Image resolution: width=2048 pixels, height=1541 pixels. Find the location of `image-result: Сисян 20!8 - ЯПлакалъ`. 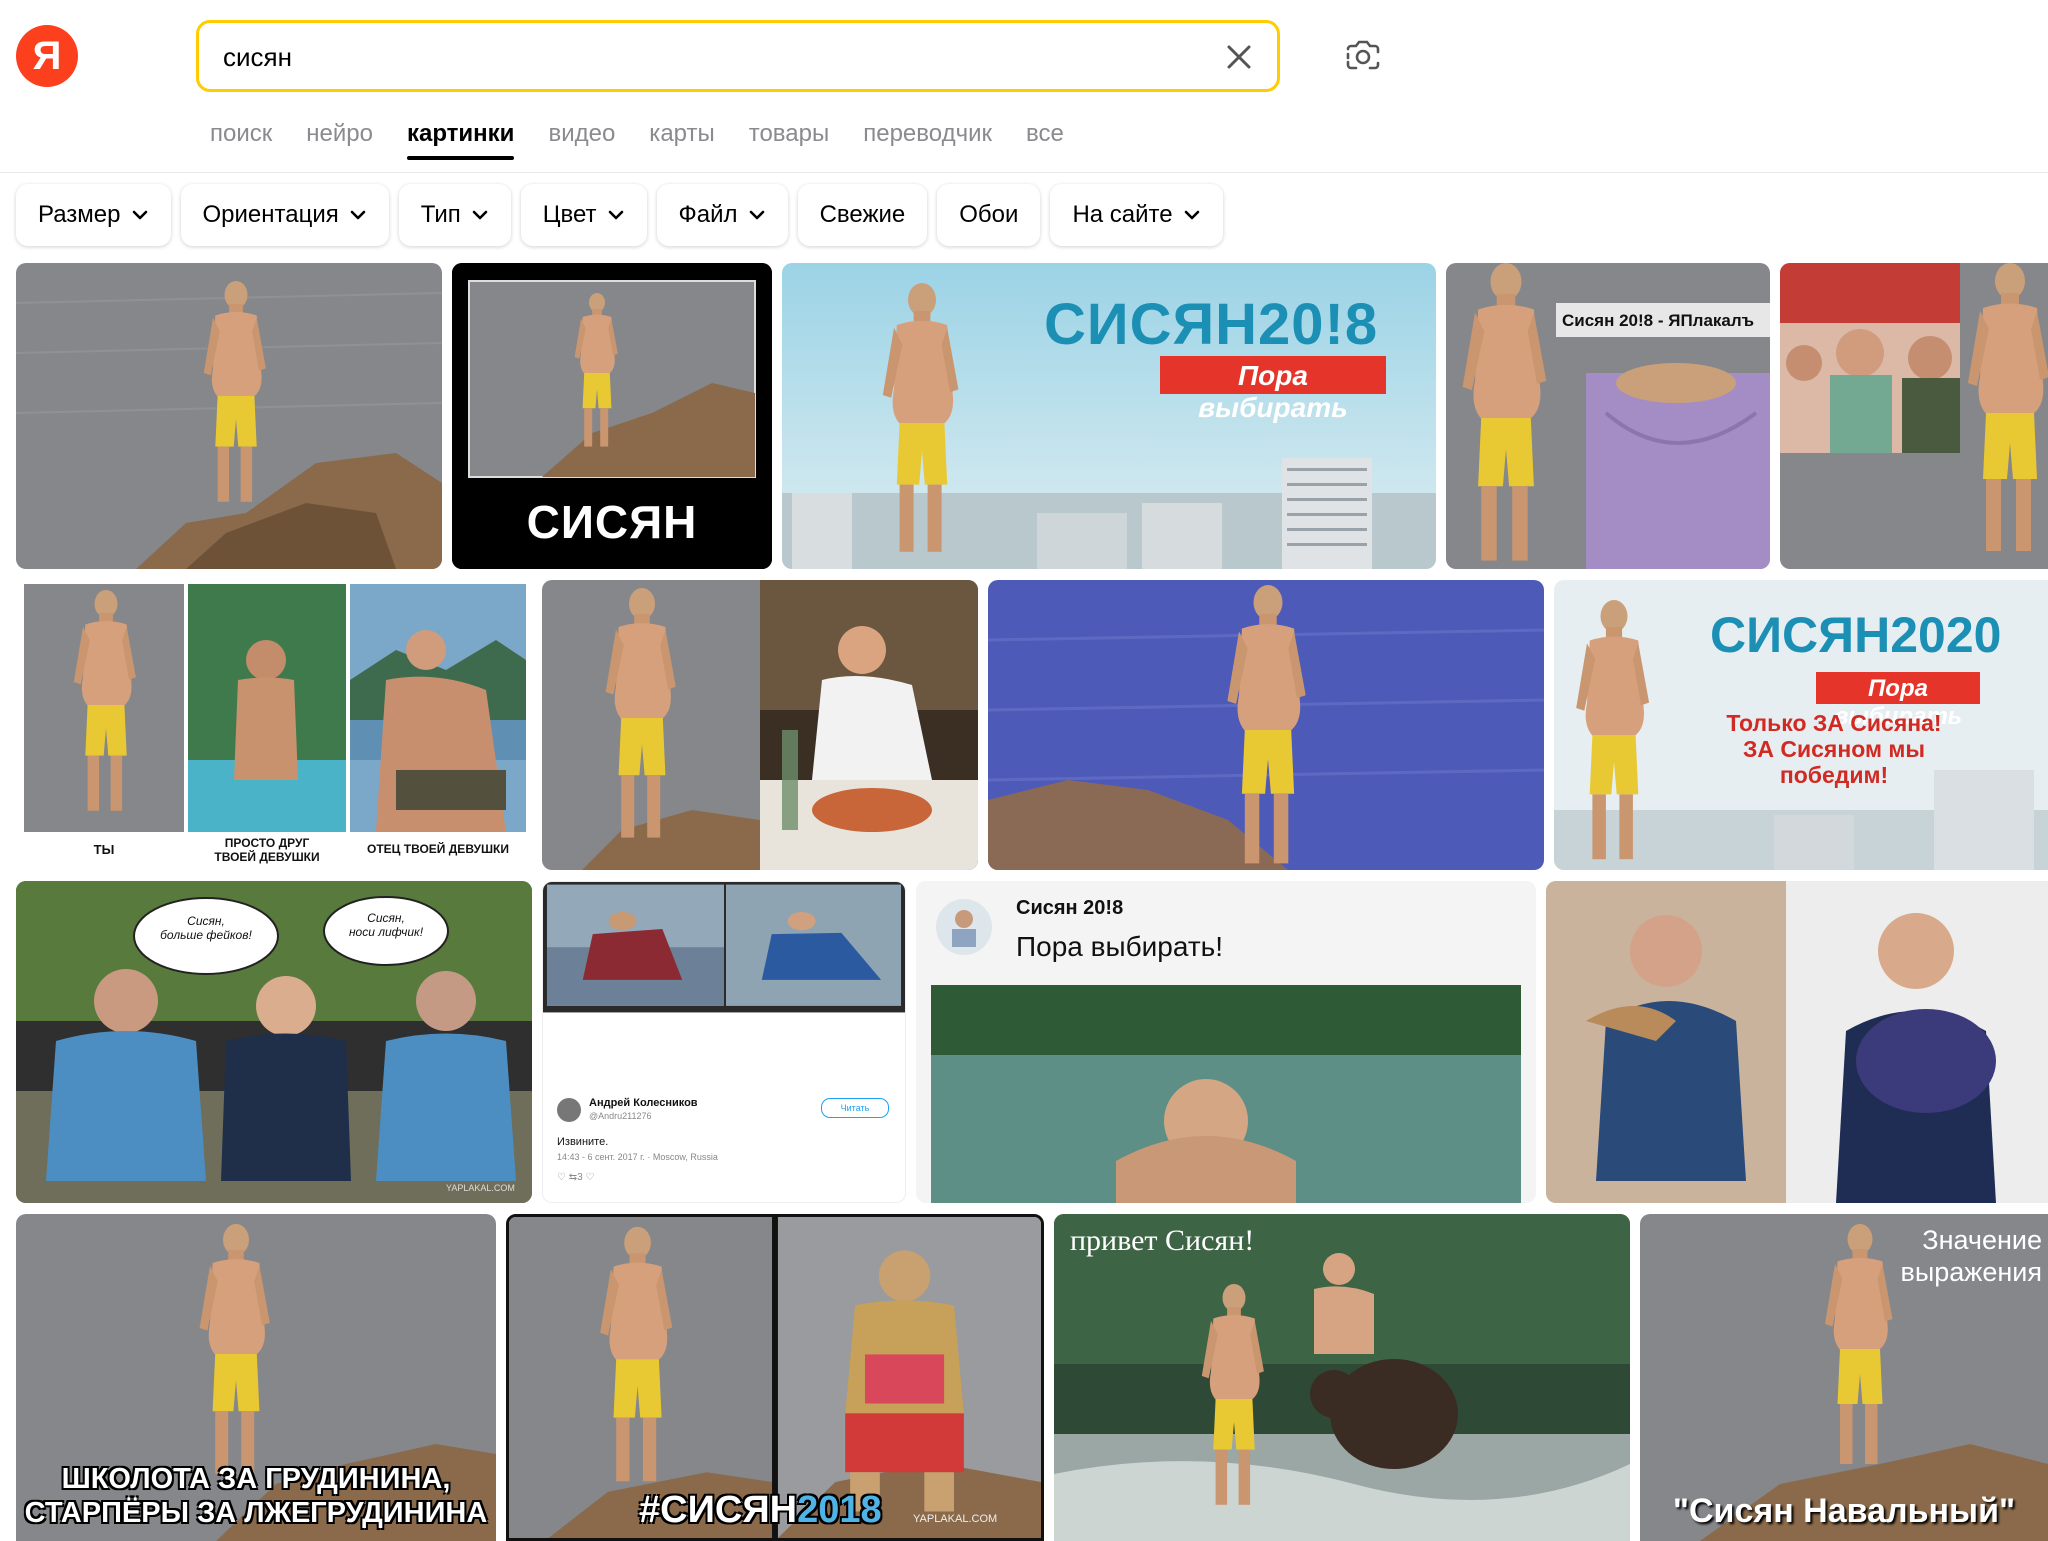

image-result: Сисян 20!8 - ЯПлакалъ is located at coordinates (1608, 416).